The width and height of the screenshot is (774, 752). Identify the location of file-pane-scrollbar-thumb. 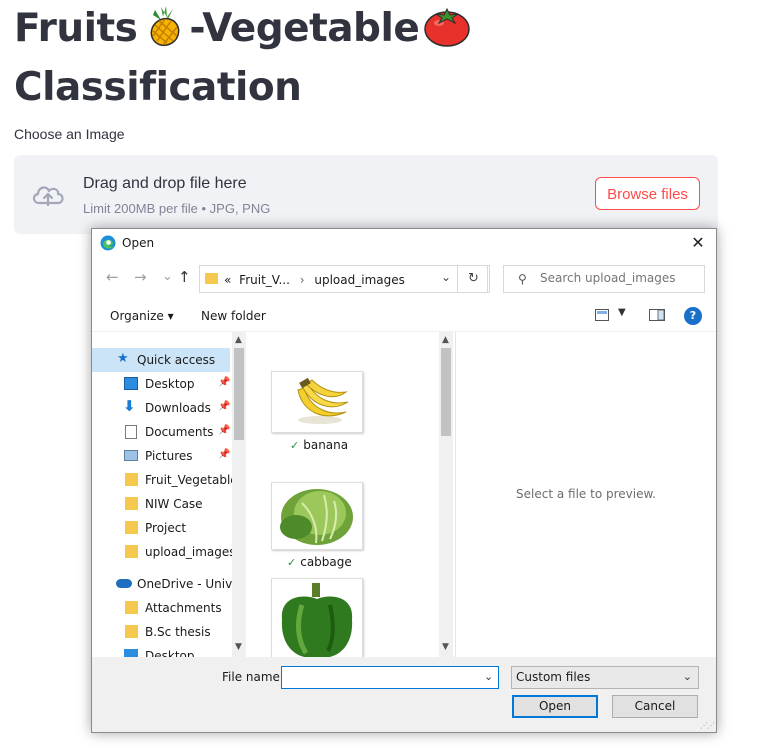
(446, 392).